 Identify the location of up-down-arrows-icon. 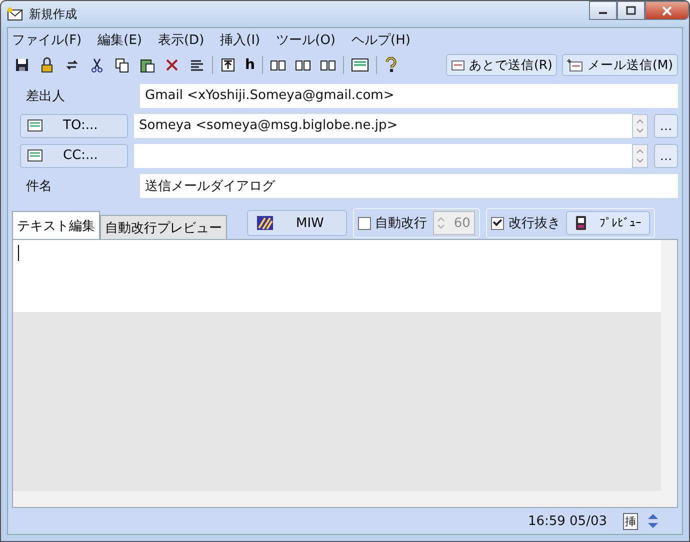
(653, 521).